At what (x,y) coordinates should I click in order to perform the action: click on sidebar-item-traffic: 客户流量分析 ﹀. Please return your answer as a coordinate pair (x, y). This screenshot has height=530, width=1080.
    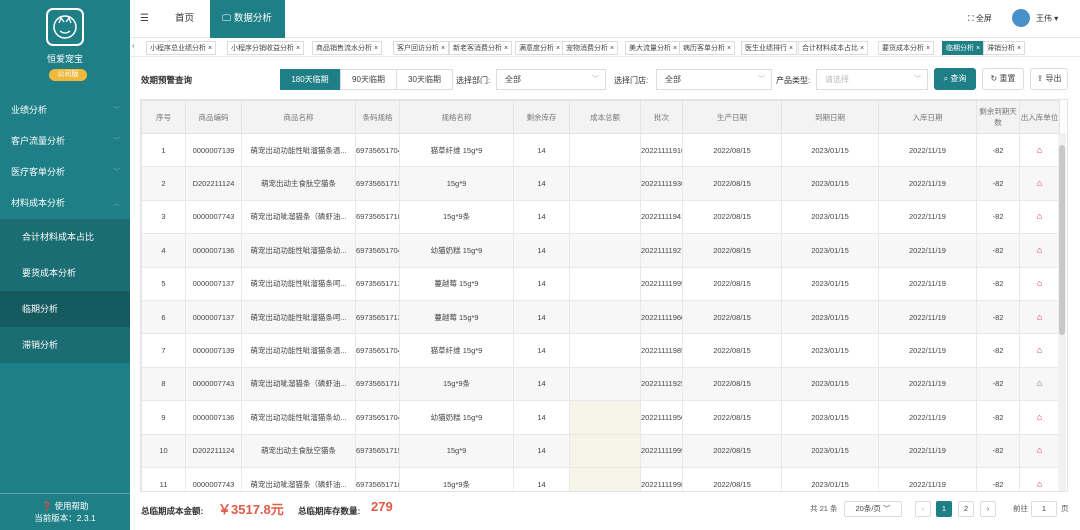
    Looking at the image, I should click on (65, 141).